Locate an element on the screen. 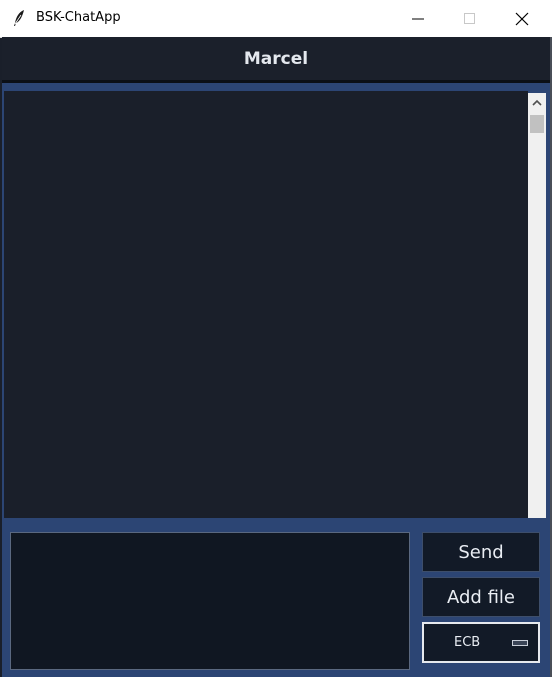 Image resolution: width=552 pixels, height=677 pixels. feather-icon is located at coordinates (19, 18).